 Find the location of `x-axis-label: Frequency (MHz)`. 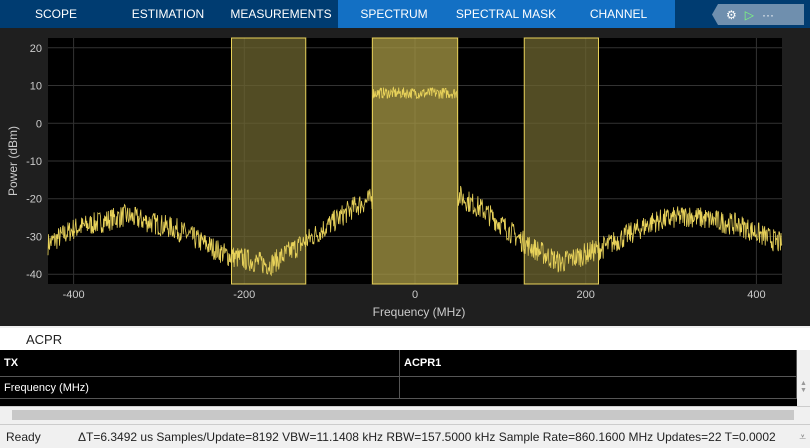

x-axis-label: Frequency (MHz) is located at coordinates (419, 312).